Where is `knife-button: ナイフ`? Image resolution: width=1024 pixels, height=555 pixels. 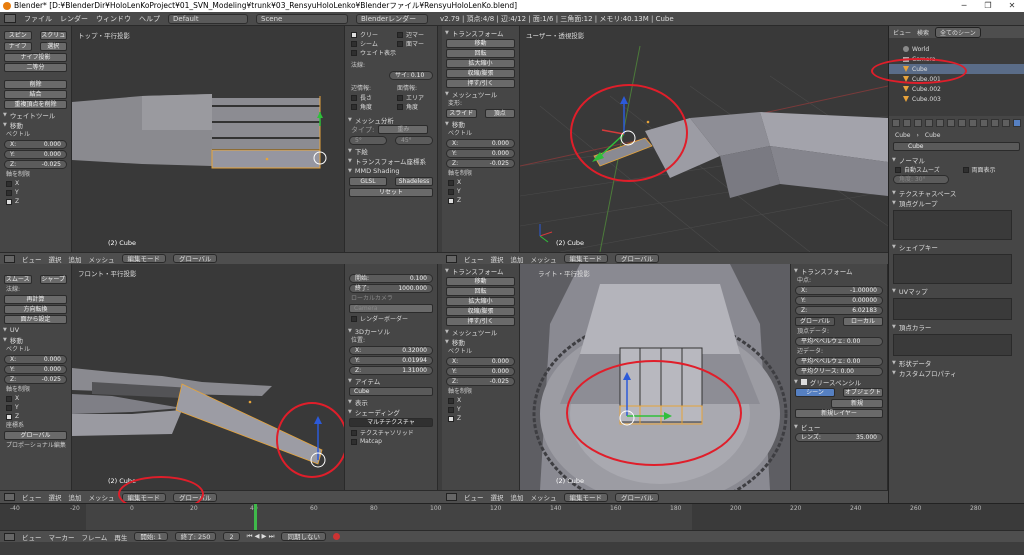 knife-button: ナイフ is located at coordinates (18, 46).